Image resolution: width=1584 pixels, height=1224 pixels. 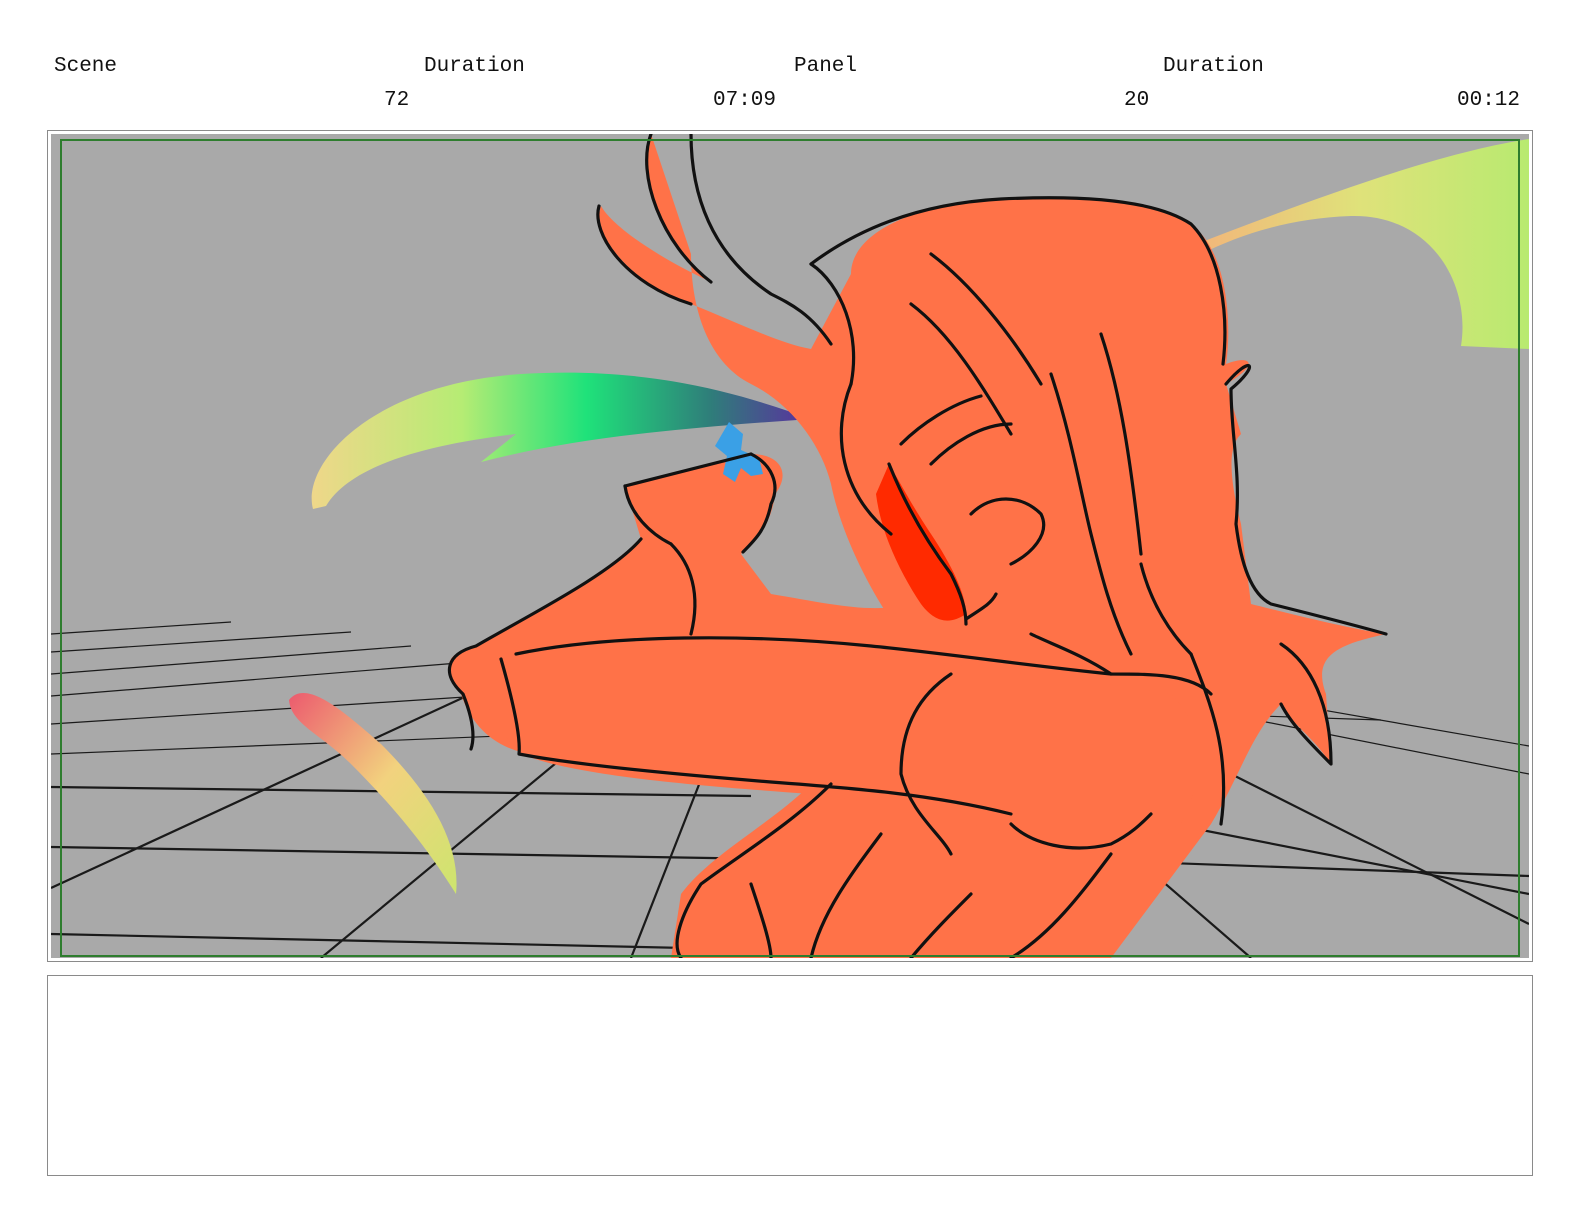 What do you see at coordinates (826, 66) in the screenshot?
I see `panel-label: Panel` at bounding box center [826, 66].